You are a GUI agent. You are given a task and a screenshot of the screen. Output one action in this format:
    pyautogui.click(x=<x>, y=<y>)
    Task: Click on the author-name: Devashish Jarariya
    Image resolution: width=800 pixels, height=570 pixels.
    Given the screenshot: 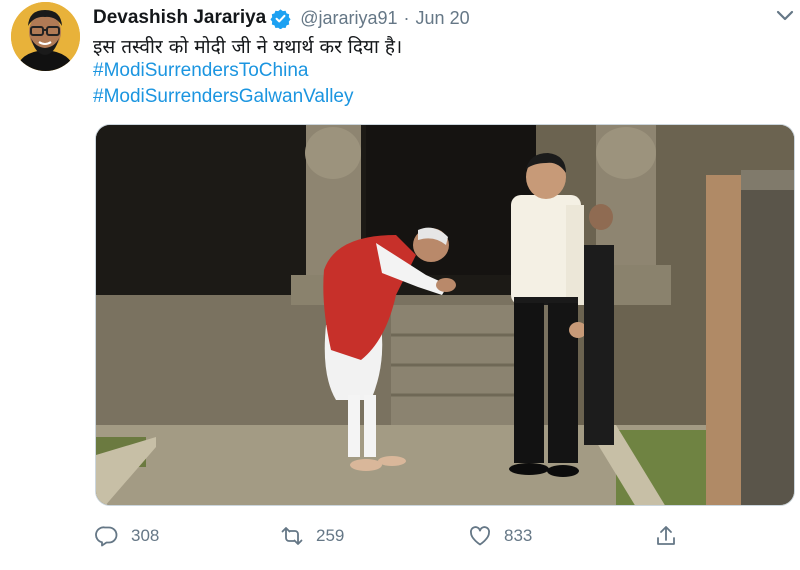 What is the action you would take?
    pyautogui.click(x=179, y=18)
    